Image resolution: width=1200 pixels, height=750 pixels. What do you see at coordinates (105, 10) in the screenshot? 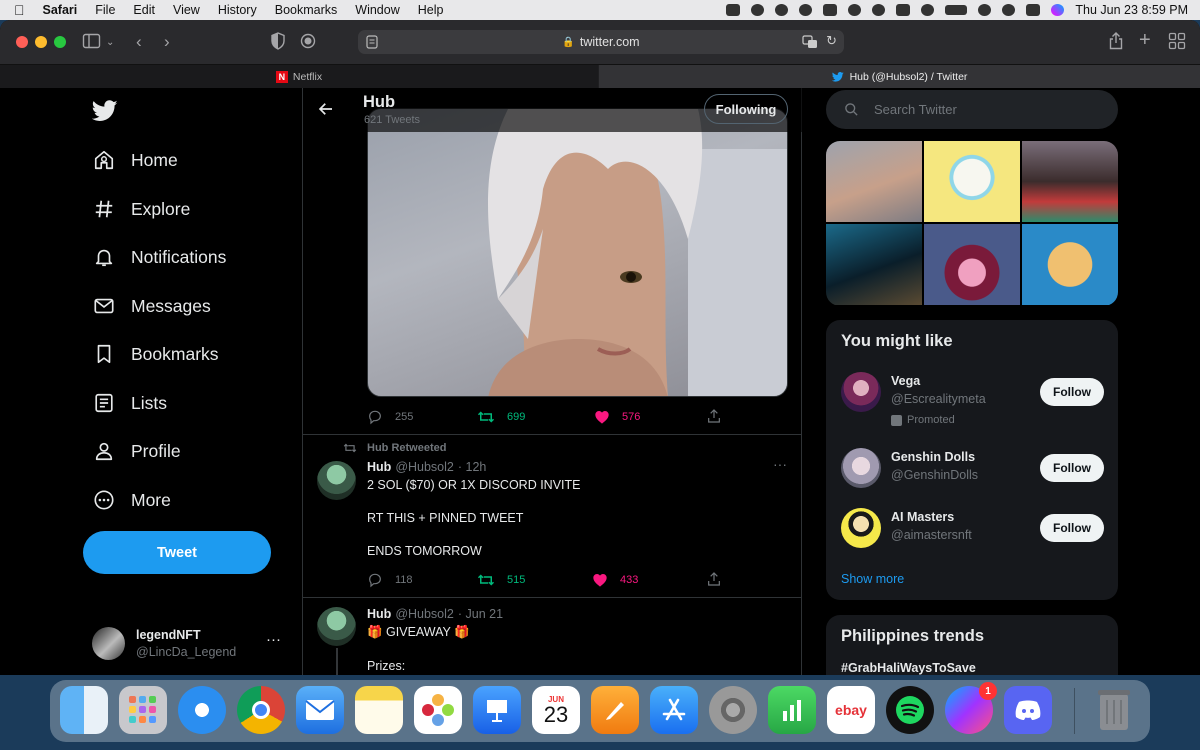
I see `menu-file: File` at bounding box center [105, 10].